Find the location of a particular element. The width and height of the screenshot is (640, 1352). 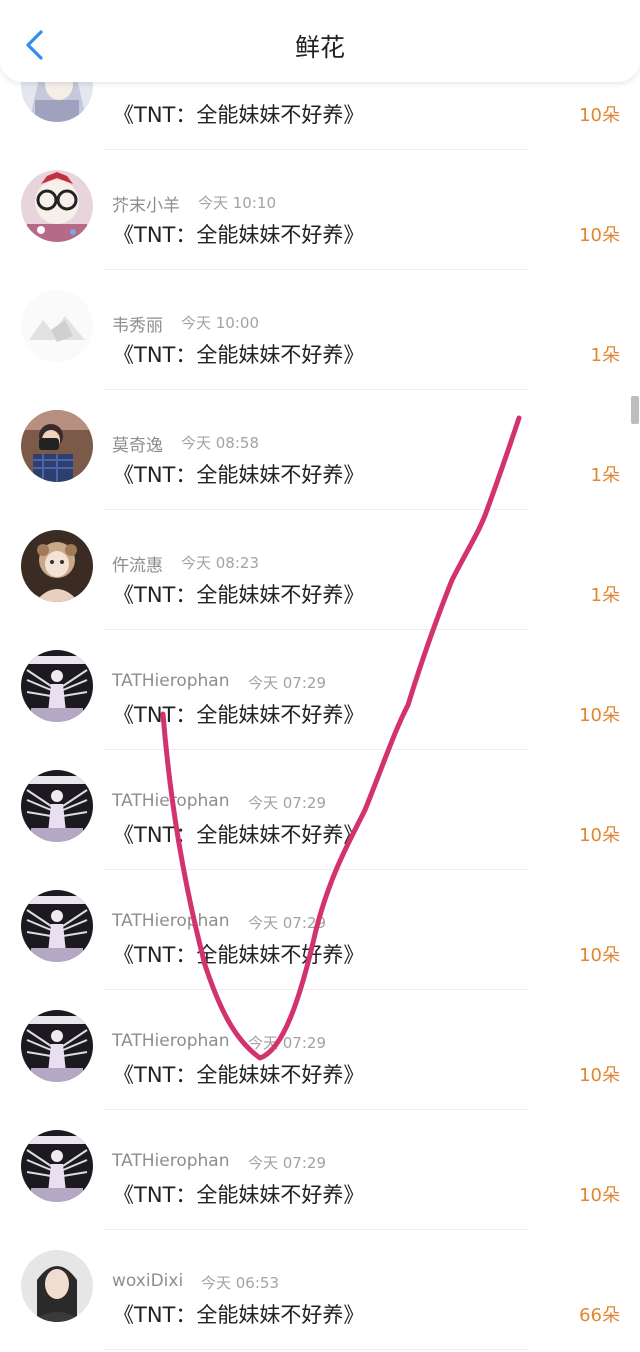

list-item: woxiDixi 今天 06:53 《TNT：全能妹妹不好养》 66朵 is located at coordinates (320, 1295).